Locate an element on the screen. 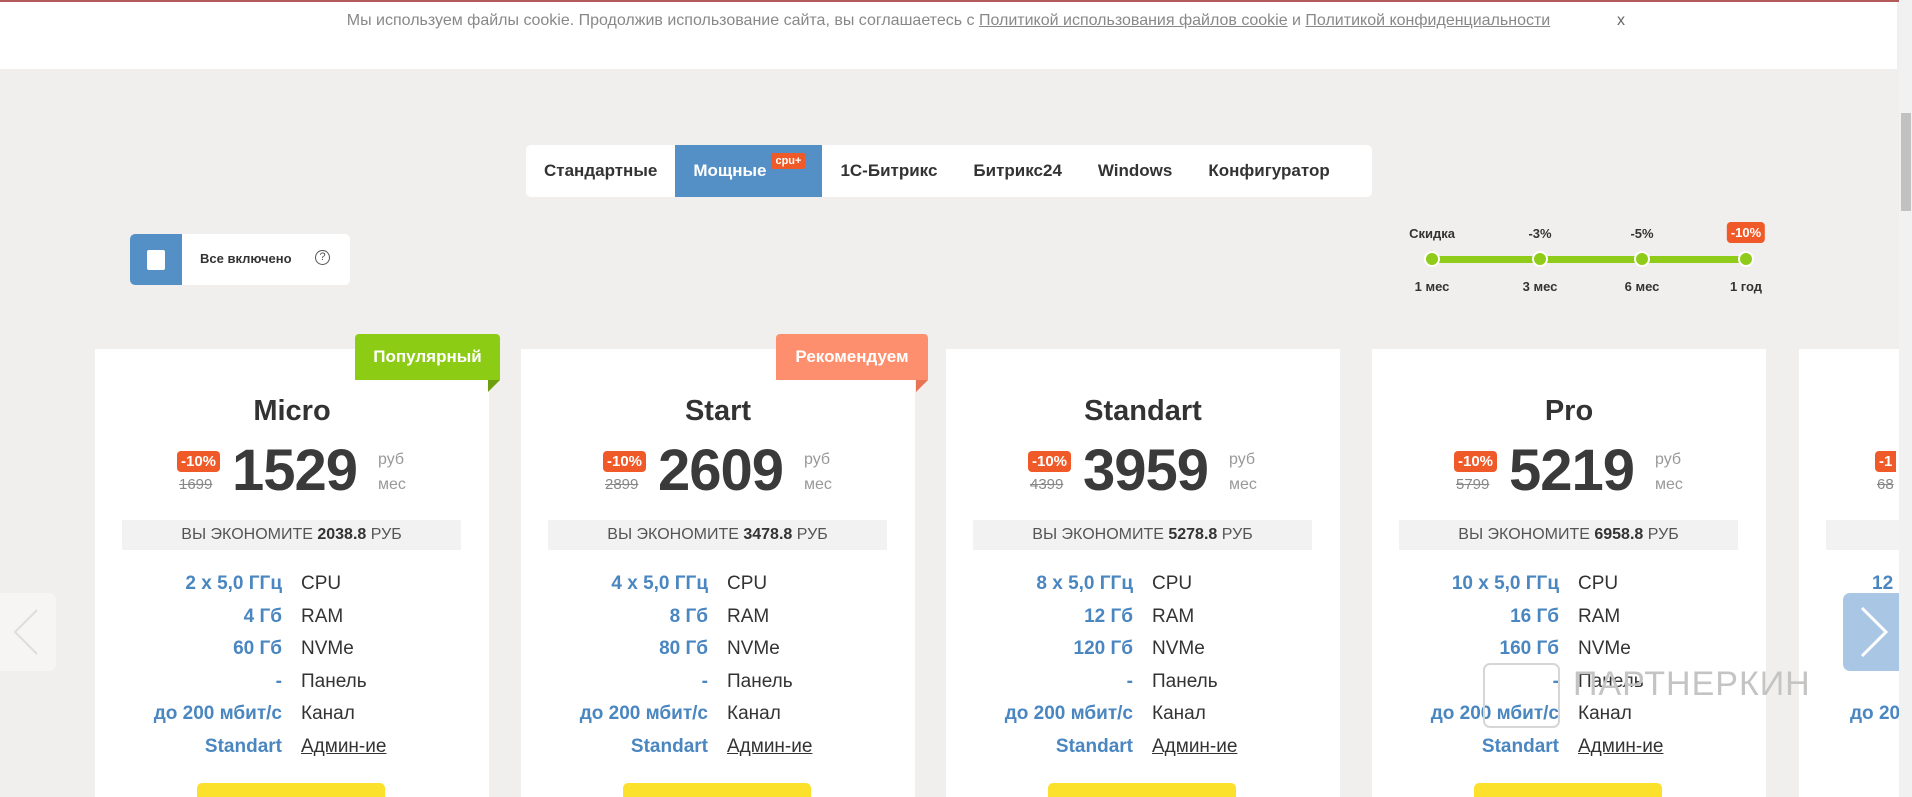 The width and height of the screenshot is (1912, 797). tab-4: Windows is located at coordinates (1135, 171).